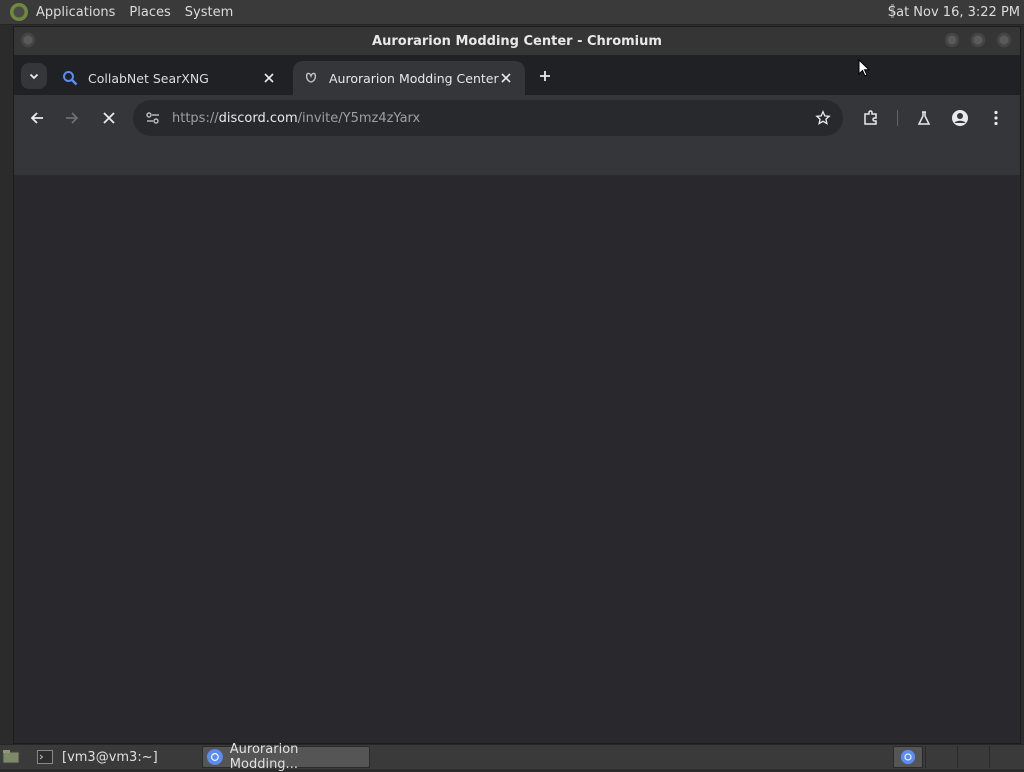 The image size is (1024, 772). What do you see at coordinates (954, 12) in the screenshot?
I see `clock: Sat Nov 16, 3:22 PM` at bounding box center [954, 12].